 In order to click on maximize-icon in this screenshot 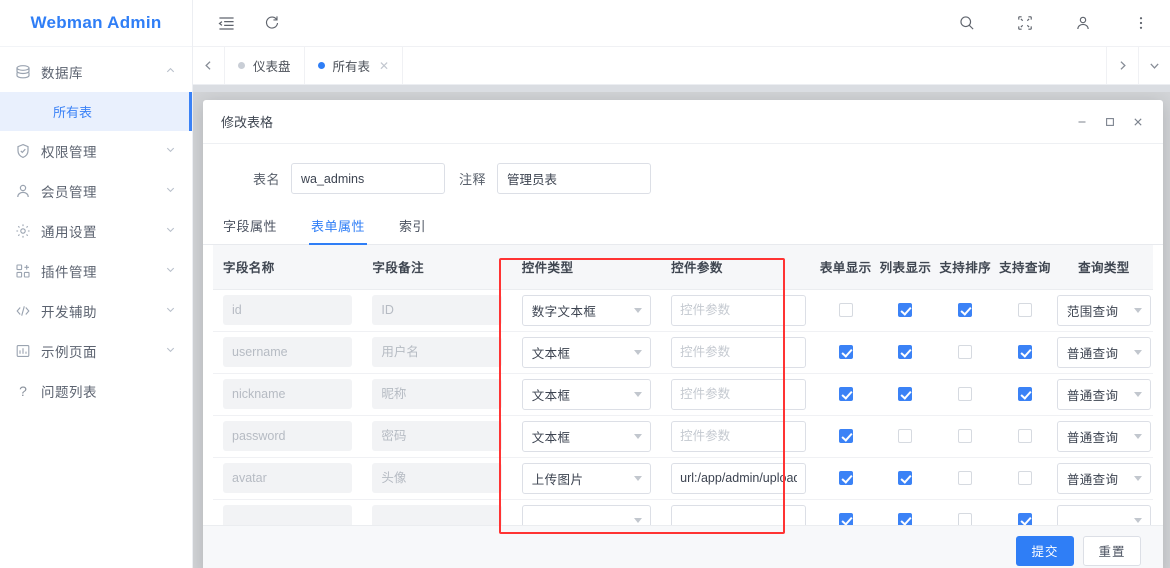, I will do `click(1110, 122)`.